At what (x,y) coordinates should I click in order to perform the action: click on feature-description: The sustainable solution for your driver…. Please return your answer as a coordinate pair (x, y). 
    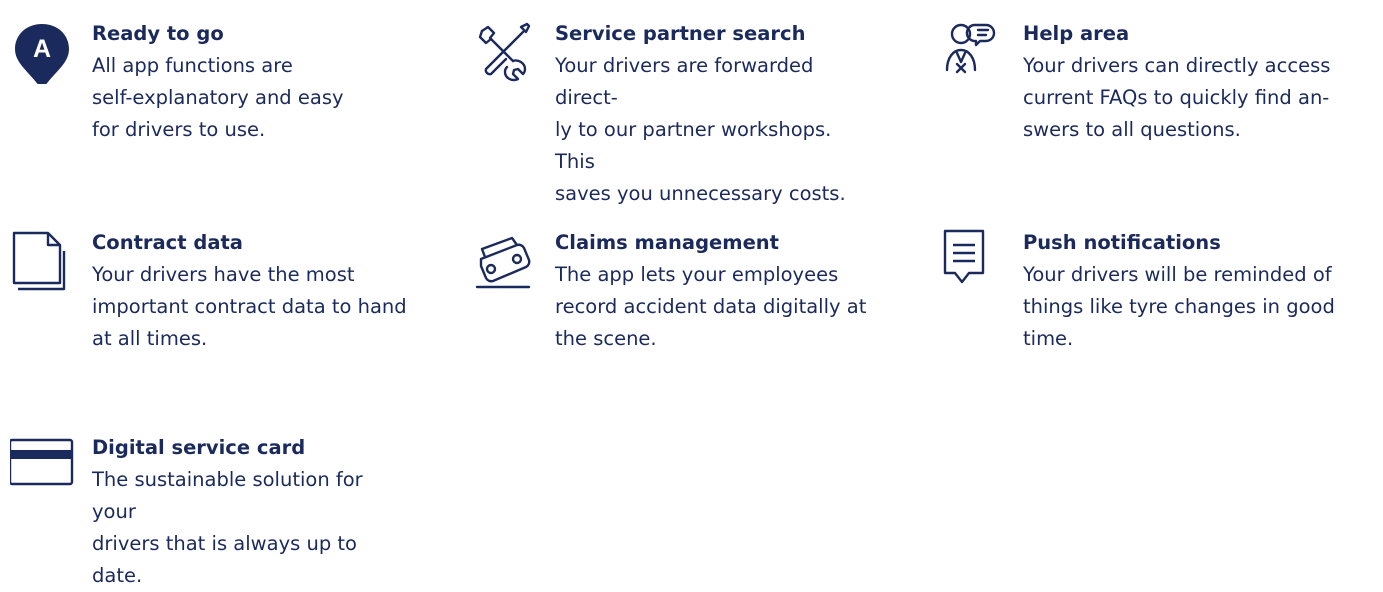
    Looking at the image, I should click on (227, 527).